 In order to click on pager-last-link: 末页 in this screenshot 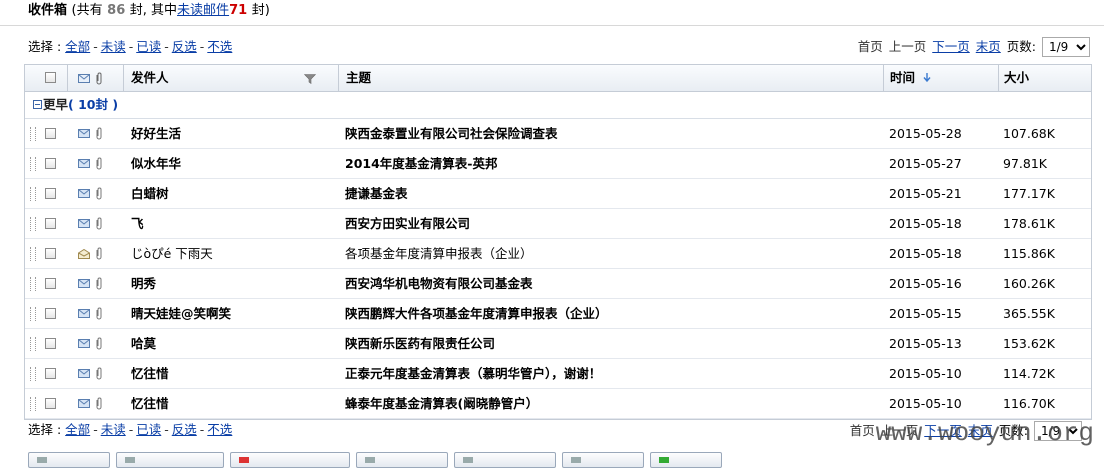, I will do `click(988, 47)`.